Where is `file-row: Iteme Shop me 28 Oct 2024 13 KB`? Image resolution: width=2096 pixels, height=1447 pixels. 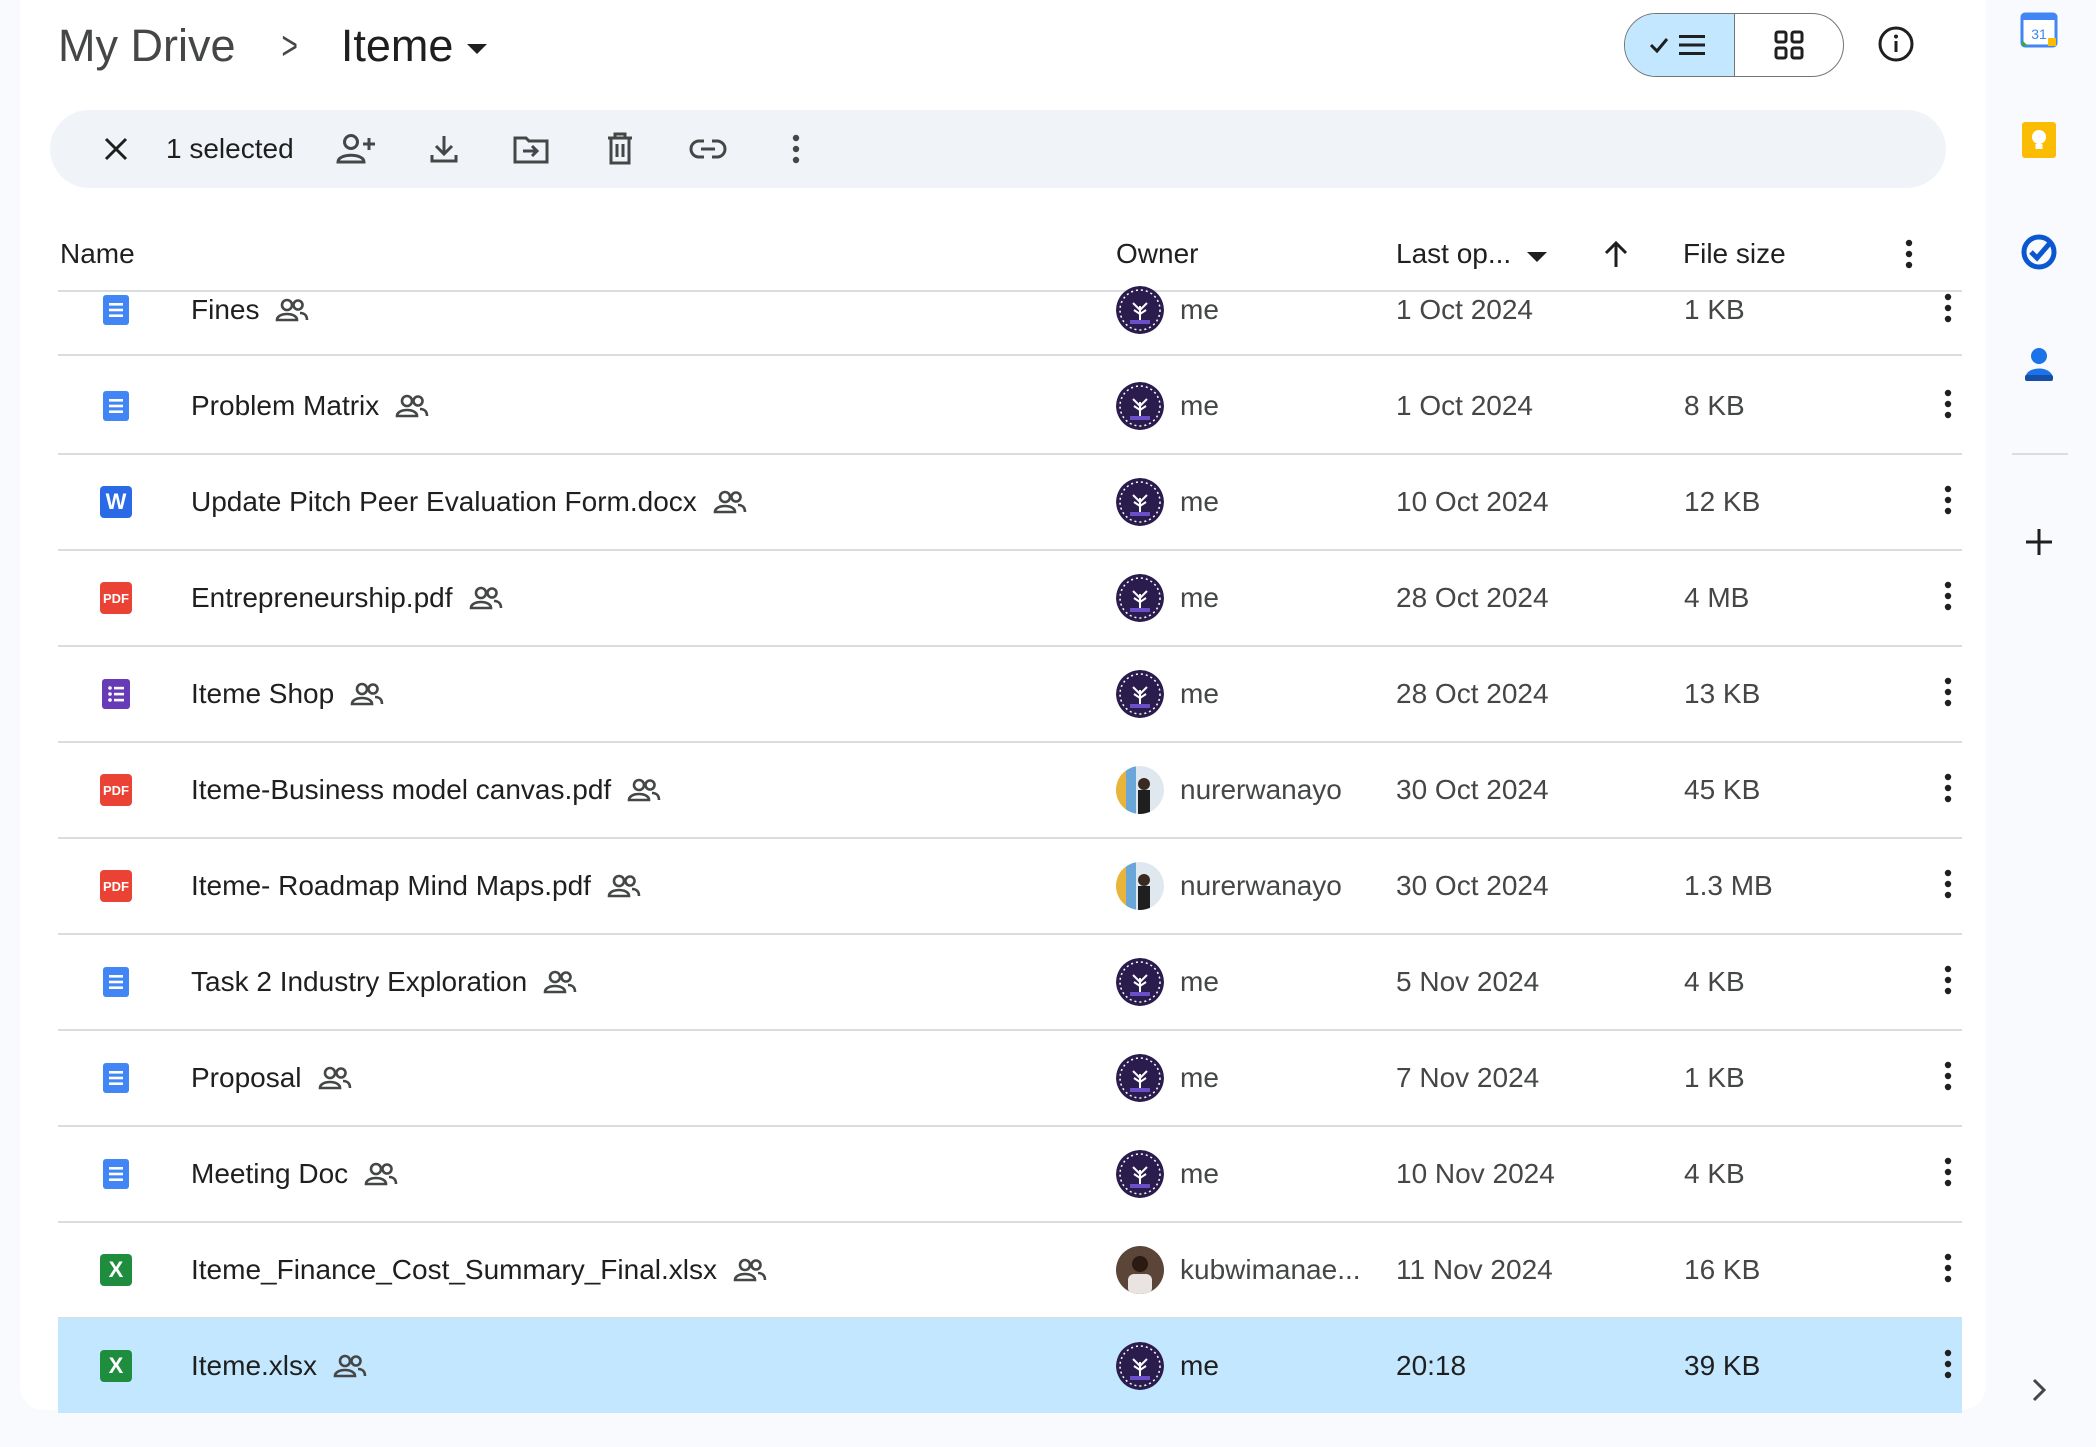
file-row: Iteme Shop me 28 Oct 2024 13 KB is located at coordinates (1010, 694).